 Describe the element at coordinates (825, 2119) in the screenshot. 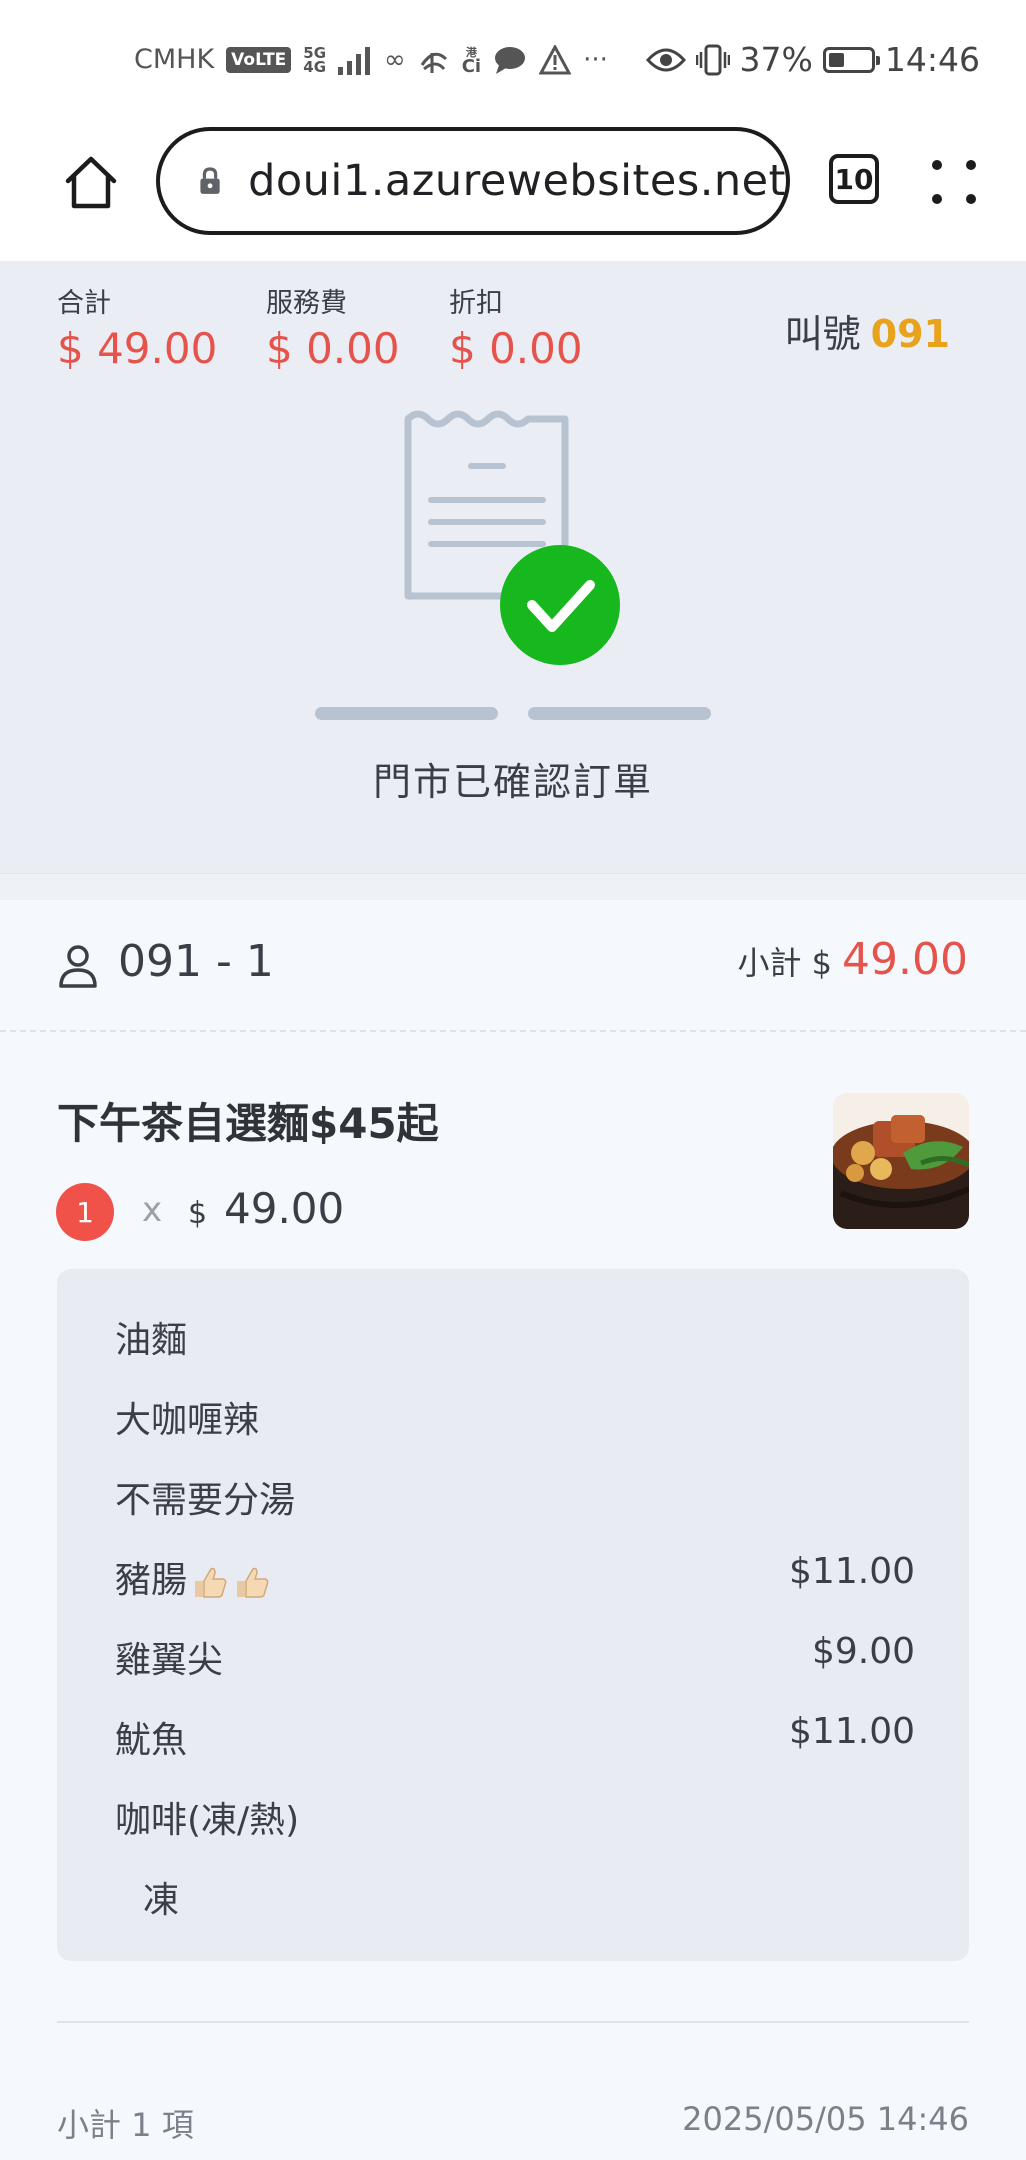

I see `order-datetime: 2025/05/05 14:46` at that location.